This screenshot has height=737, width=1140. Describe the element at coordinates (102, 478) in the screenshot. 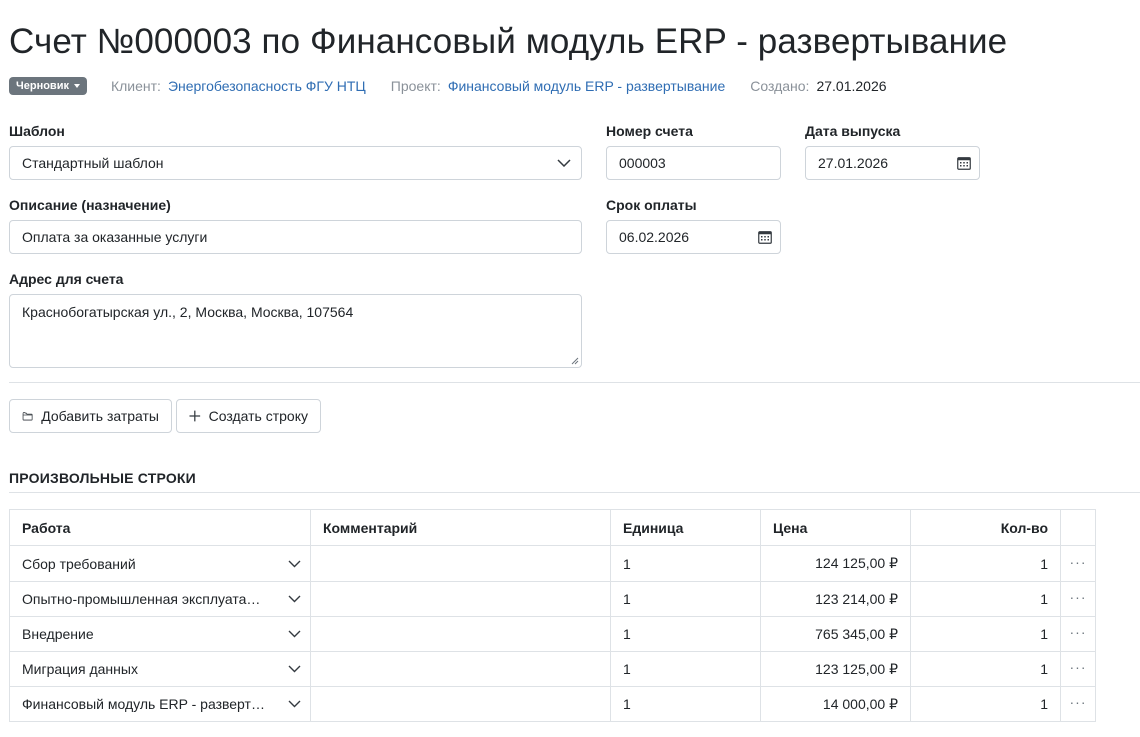

I see `custom-rows-section-title: ПРОИЗВОЛЬНЫЕ СТРОКИ` at that location.